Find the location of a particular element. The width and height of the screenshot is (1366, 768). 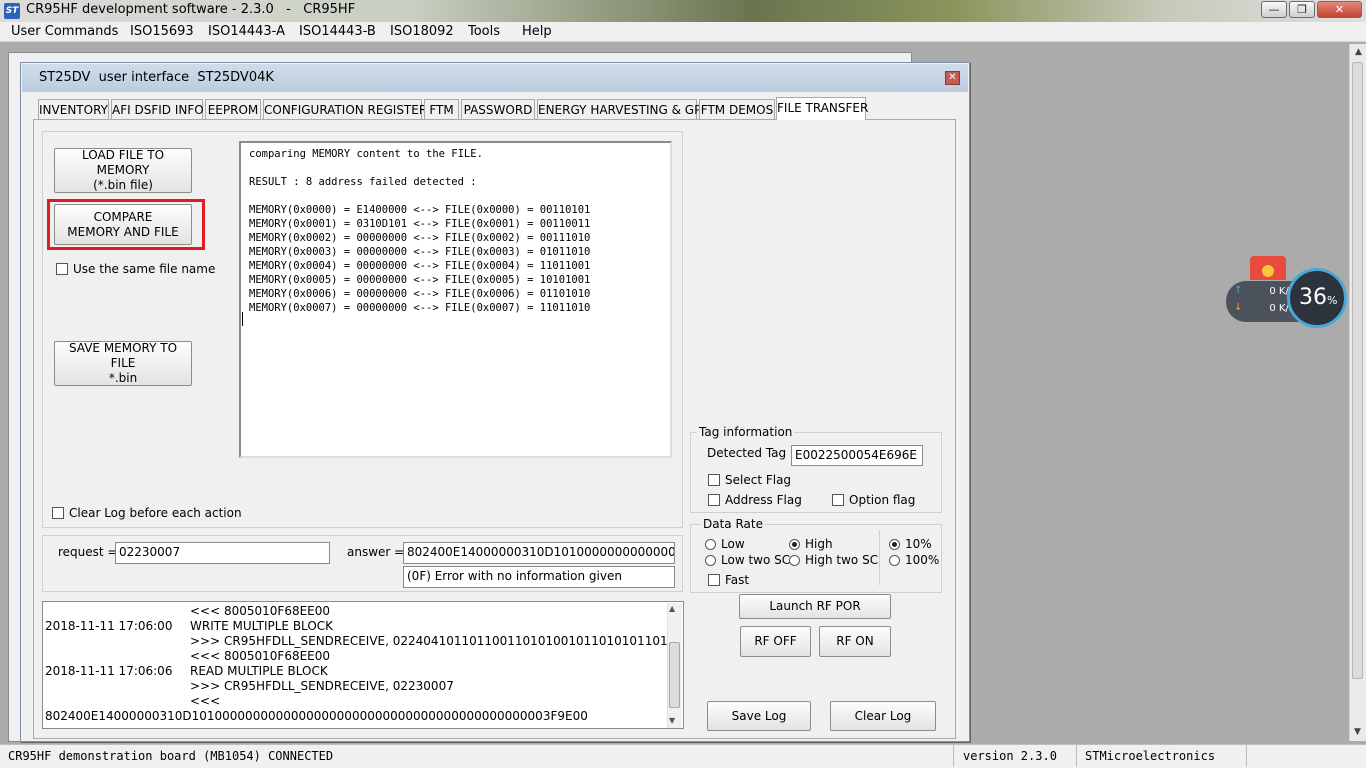

save-memory-button: SAVE MEMORY TO FILE *.bin is located at coordinates (123, 363).